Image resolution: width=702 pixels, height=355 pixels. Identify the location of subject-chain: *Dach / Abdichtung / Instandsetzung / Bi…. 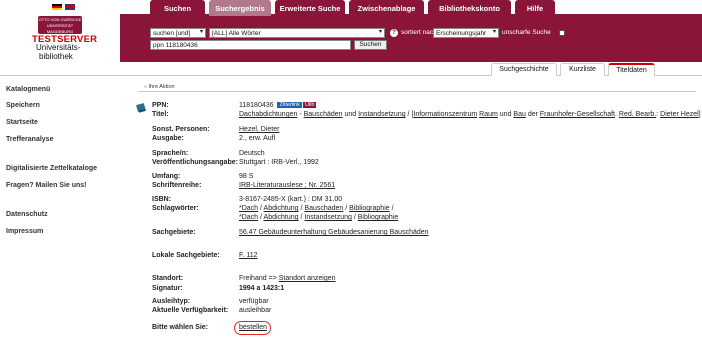
(319, 217).